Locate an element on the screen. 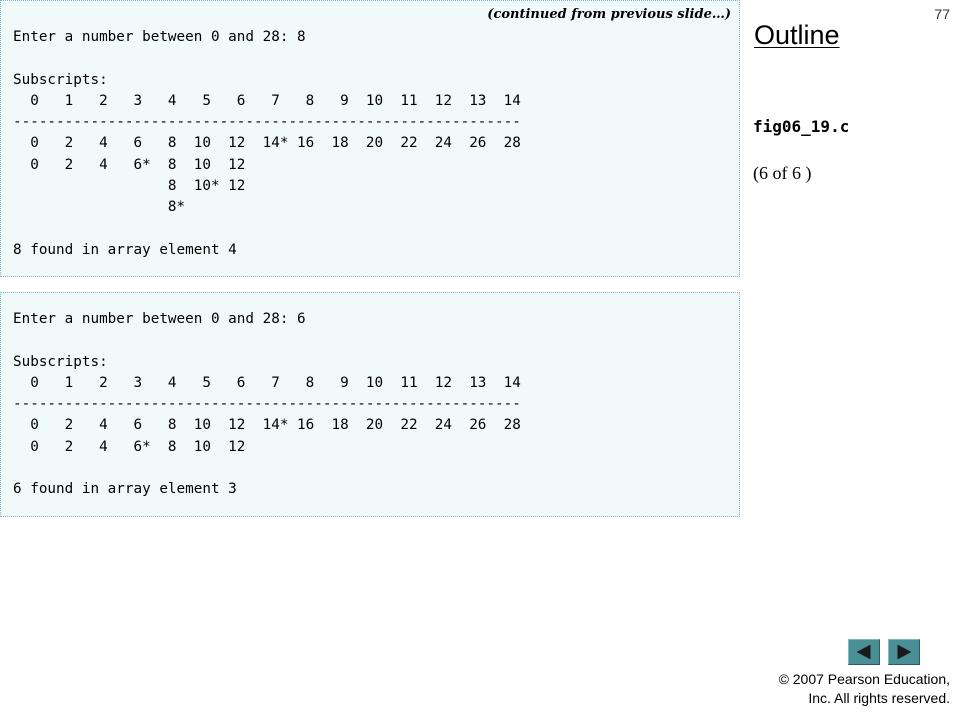  triangle-left-icon is located at coordinates (863, 652).